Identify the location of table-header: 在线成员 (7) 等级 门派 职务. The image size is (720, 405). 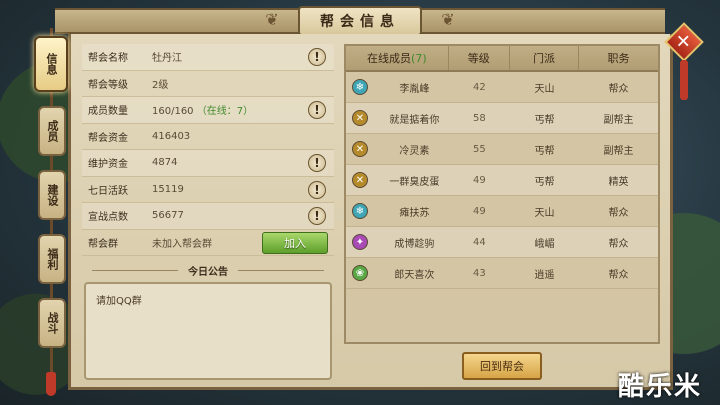
(502, 59).